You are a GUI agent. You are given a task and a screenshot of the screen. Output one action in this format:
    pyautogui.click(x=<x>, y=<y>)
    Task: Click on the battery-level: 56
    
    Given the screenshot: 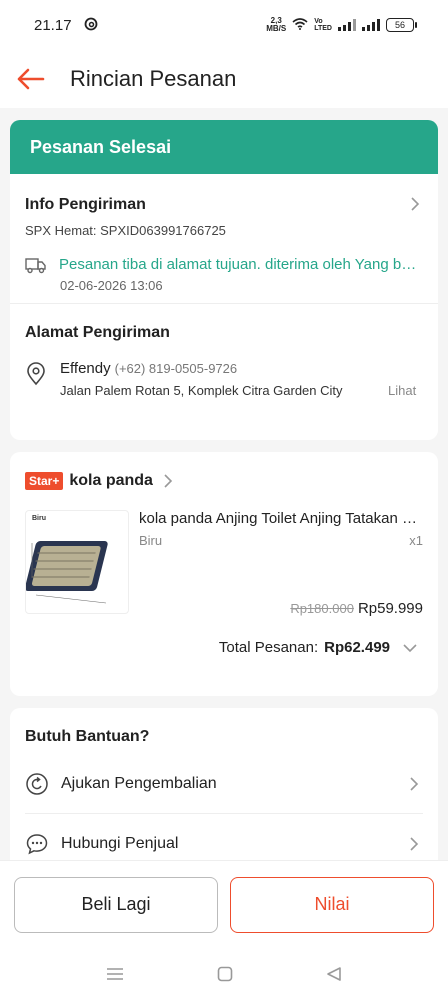 What is the action you would take?
    pyautogui.click(x=399, y=25)
    